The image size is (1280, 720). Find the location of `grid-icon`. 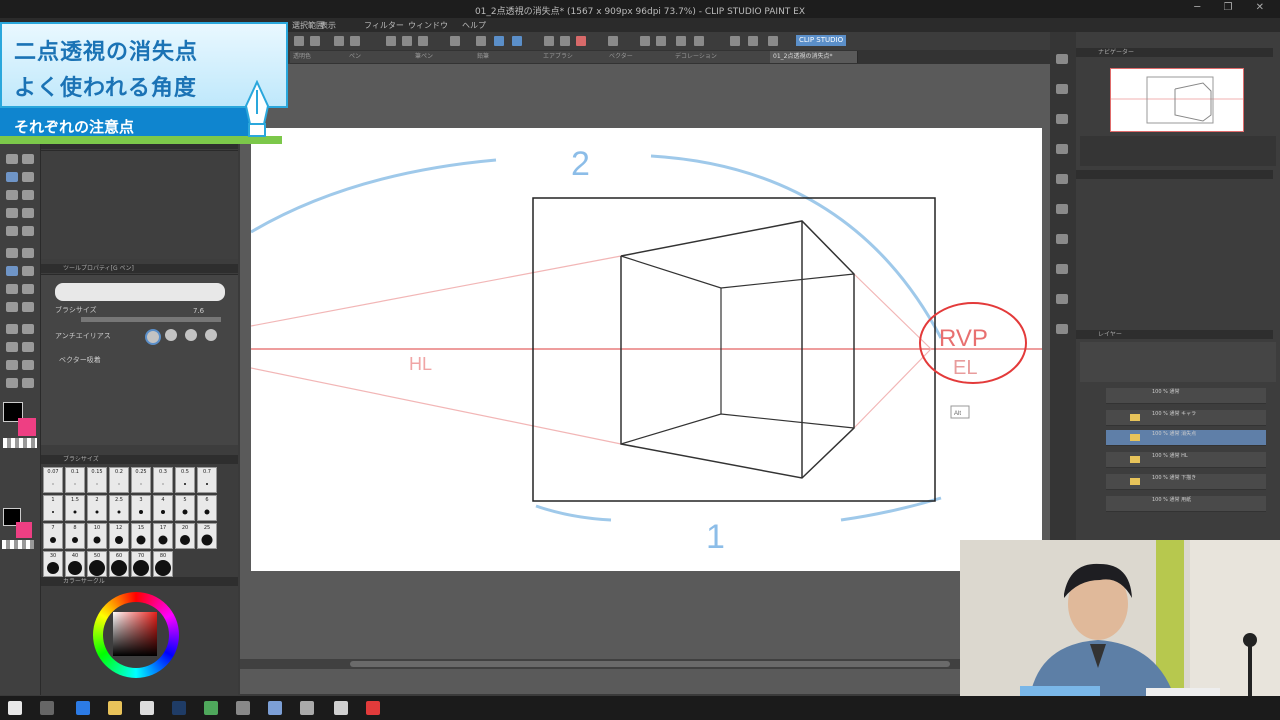

grid-icon is located at coordinates (613, 41).